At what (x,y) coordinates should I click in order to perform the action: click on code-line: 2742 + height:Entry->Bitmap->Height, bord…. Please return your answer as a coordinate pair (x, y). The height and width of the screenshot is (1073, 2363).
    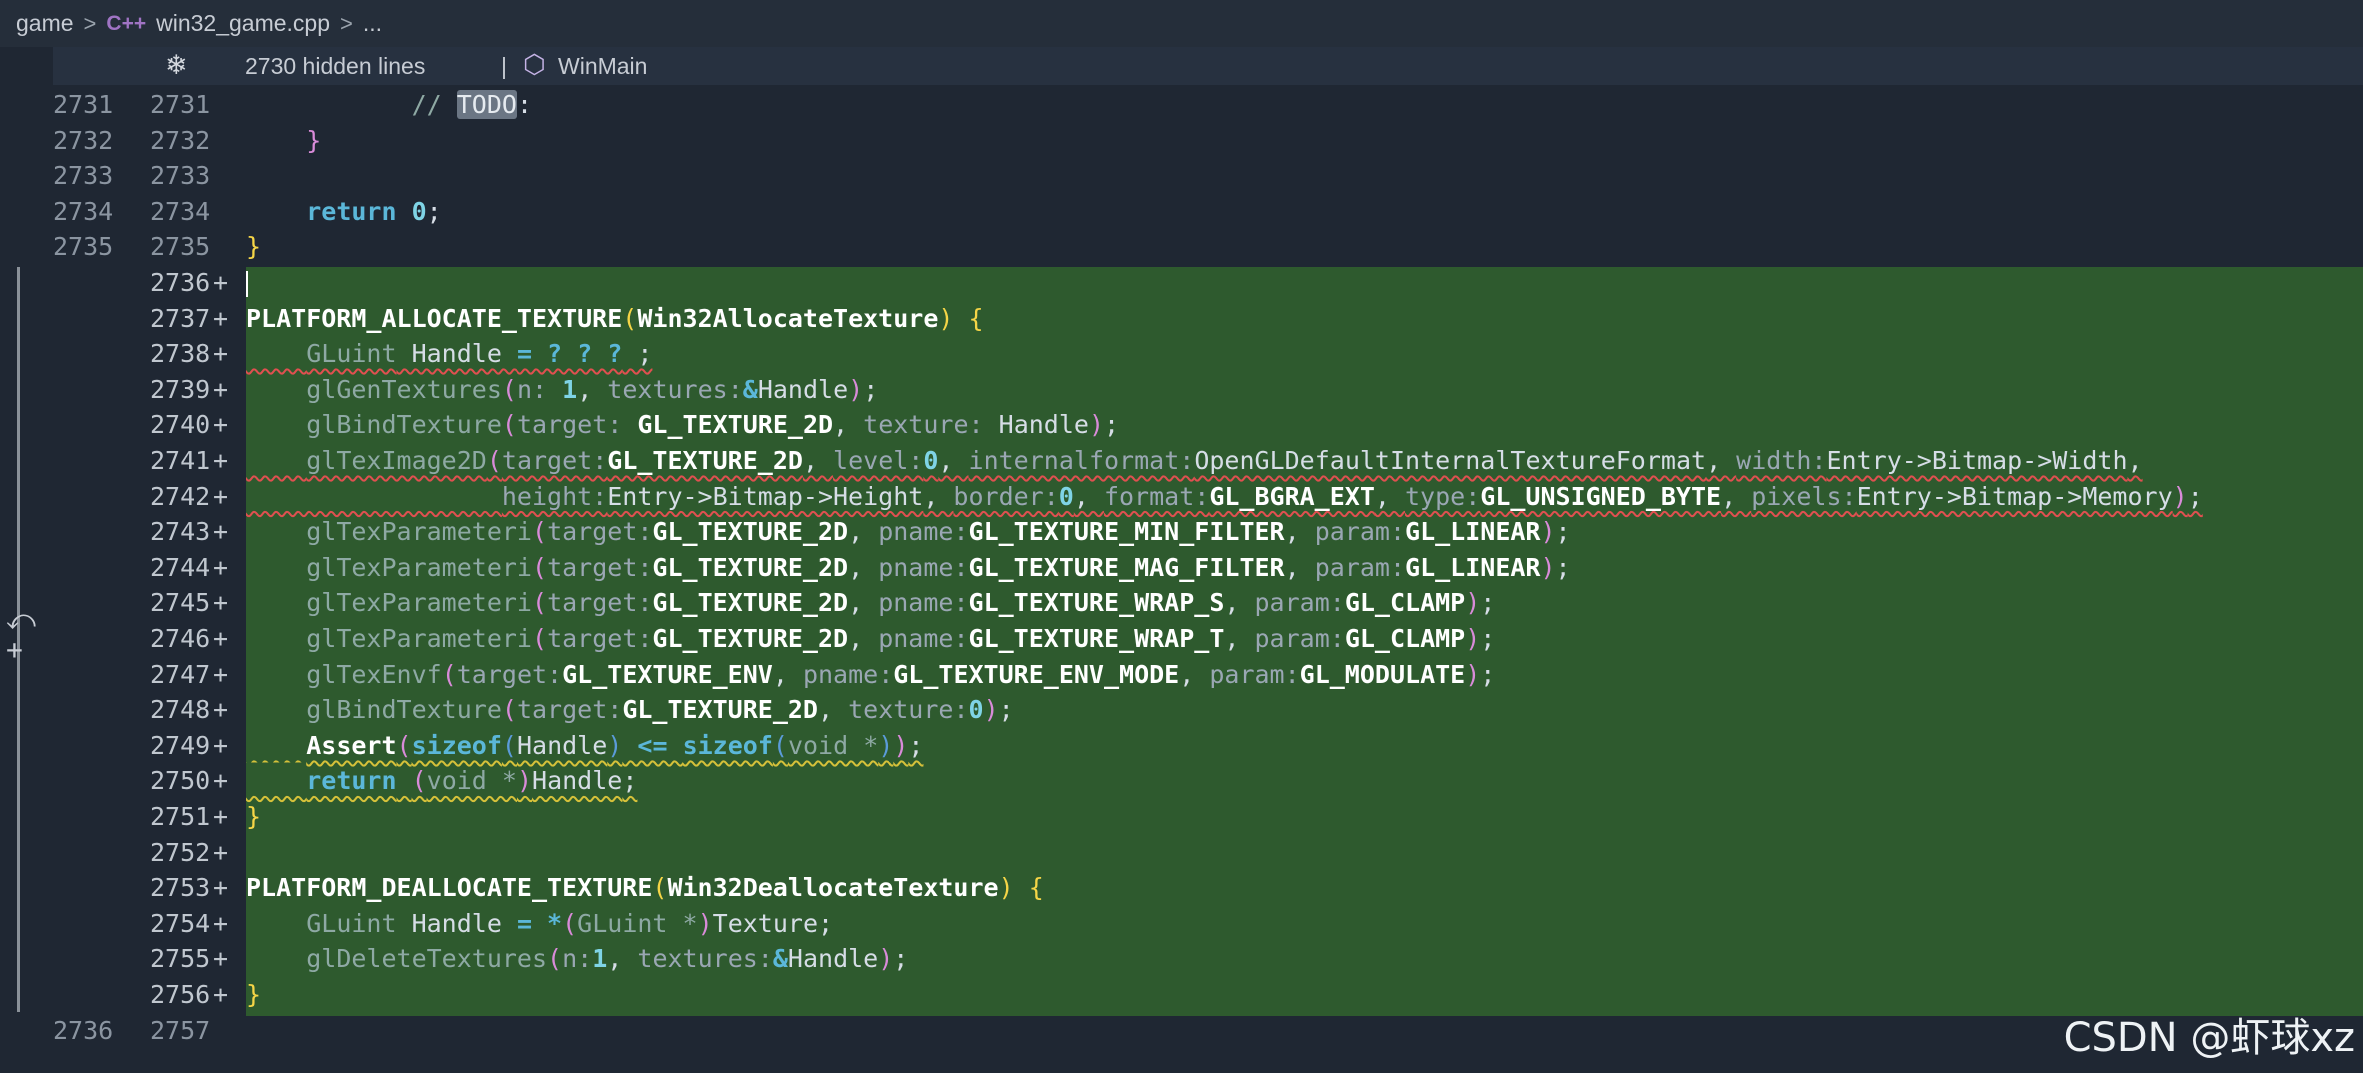
    Looking at the image, I should click on (1181, 497).